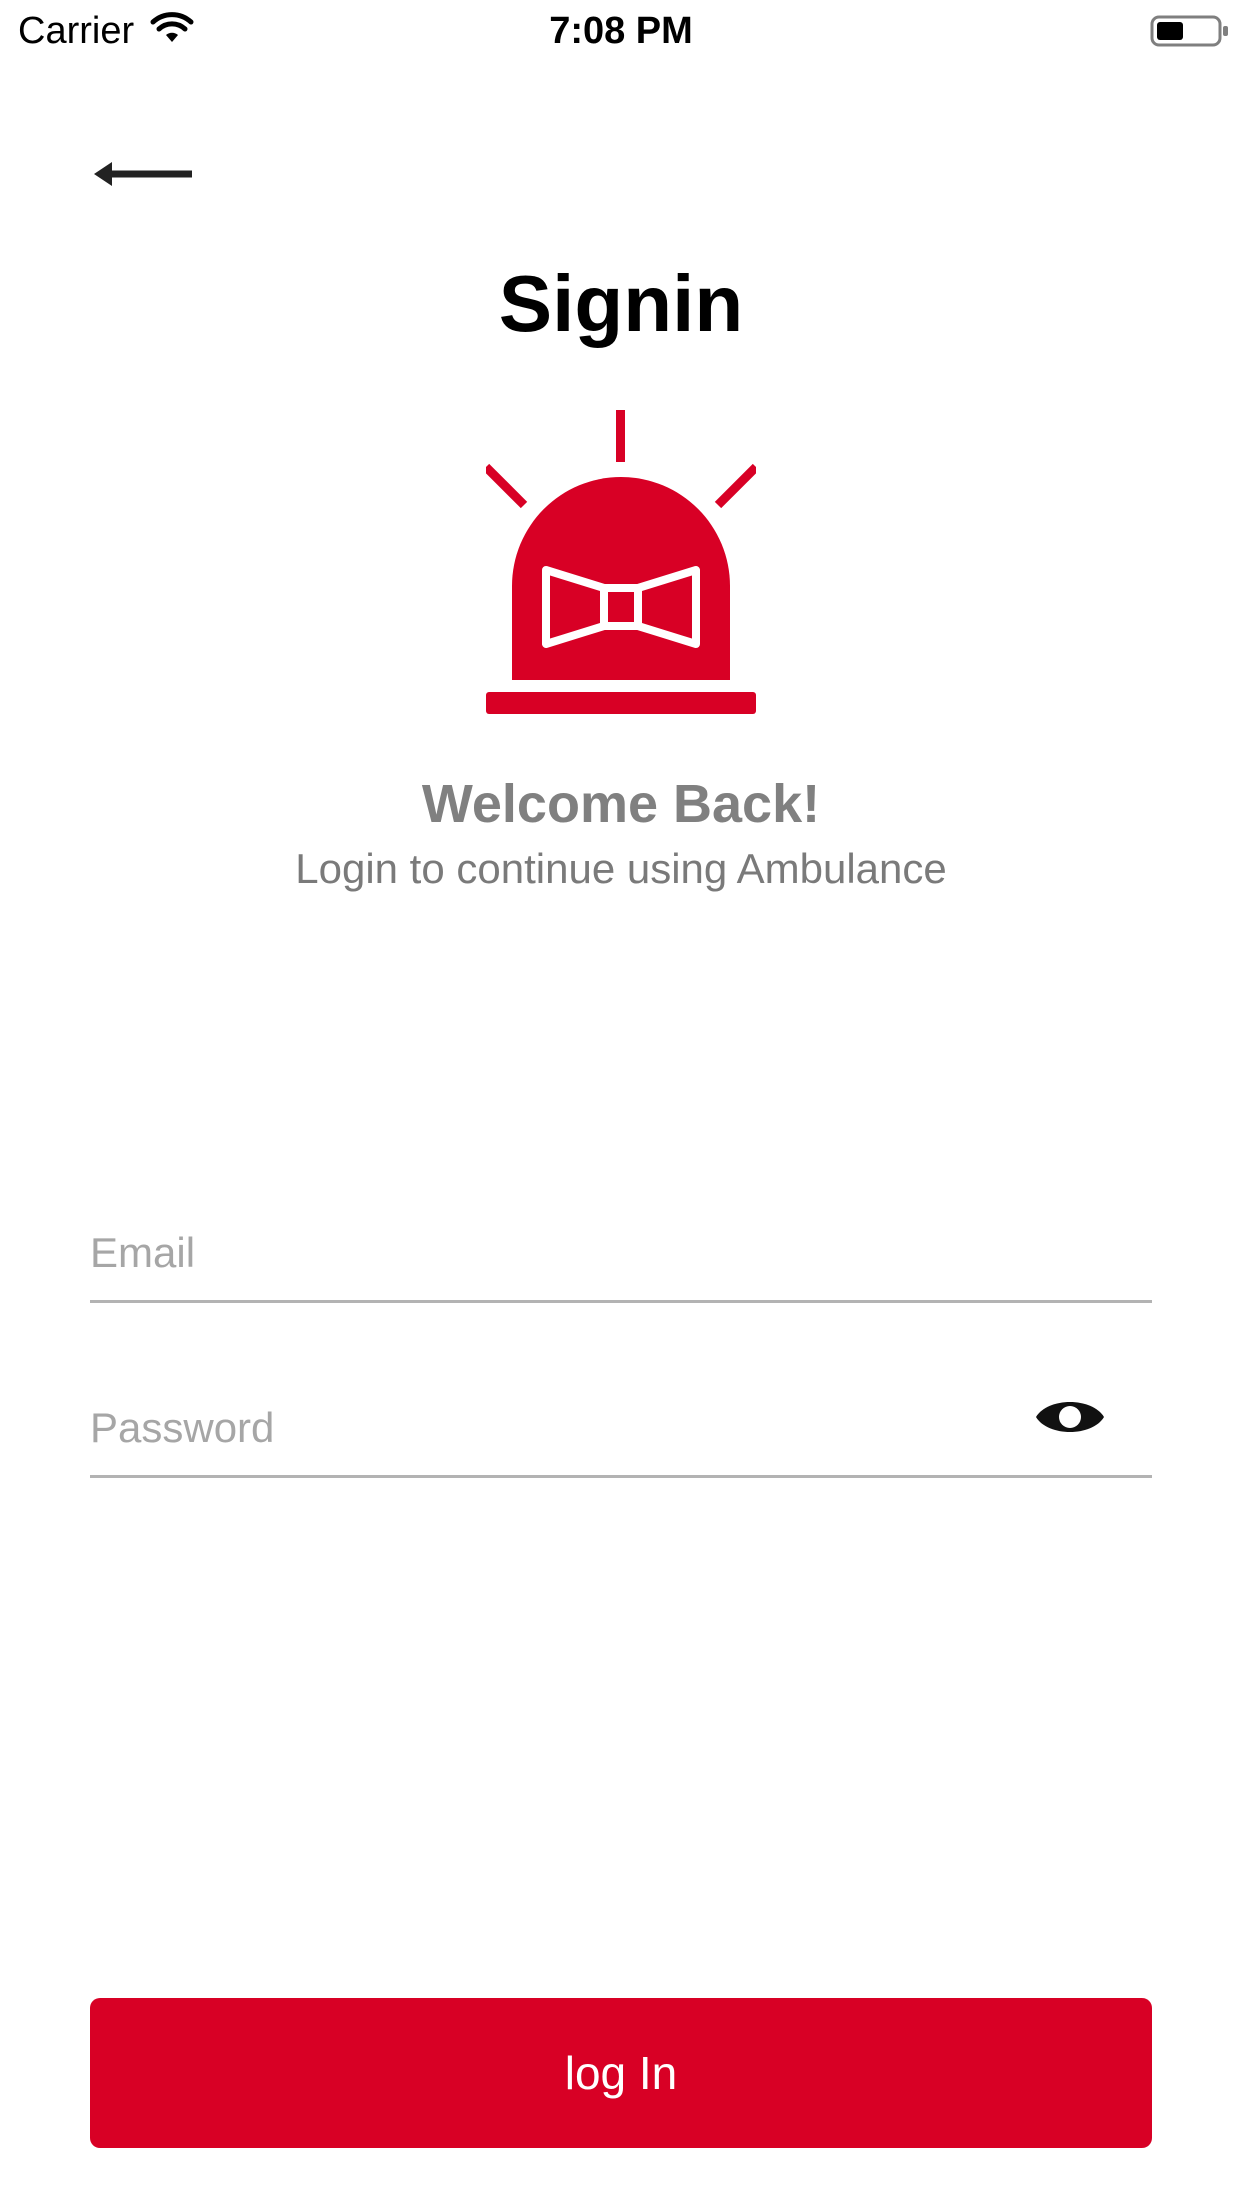 The width and height of the screenshot is (1242, 2208). Describe the element at coordinates (1190, 31) in the screenshot. I see `battery-icon` at that location.